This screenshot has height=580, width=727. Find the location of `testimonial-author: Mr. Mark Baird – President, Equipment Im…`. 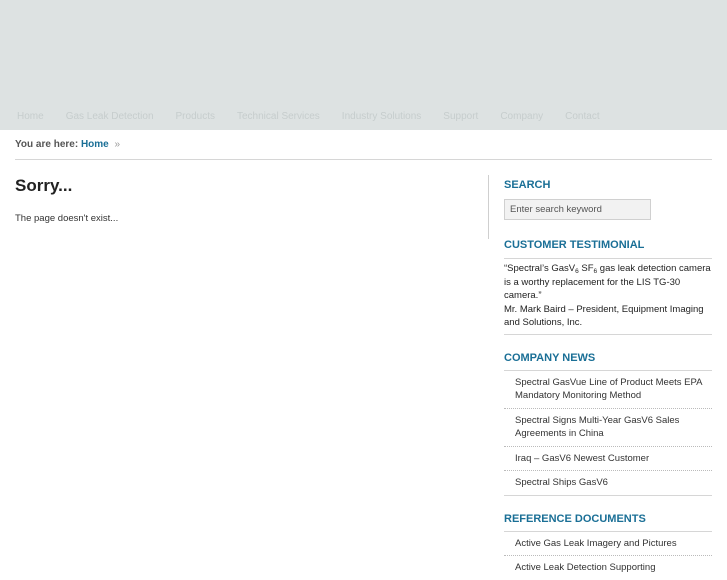

testimonial-author: Mr. Mark Baird – President, Equipment Im… is located at coordinates (604, 316).